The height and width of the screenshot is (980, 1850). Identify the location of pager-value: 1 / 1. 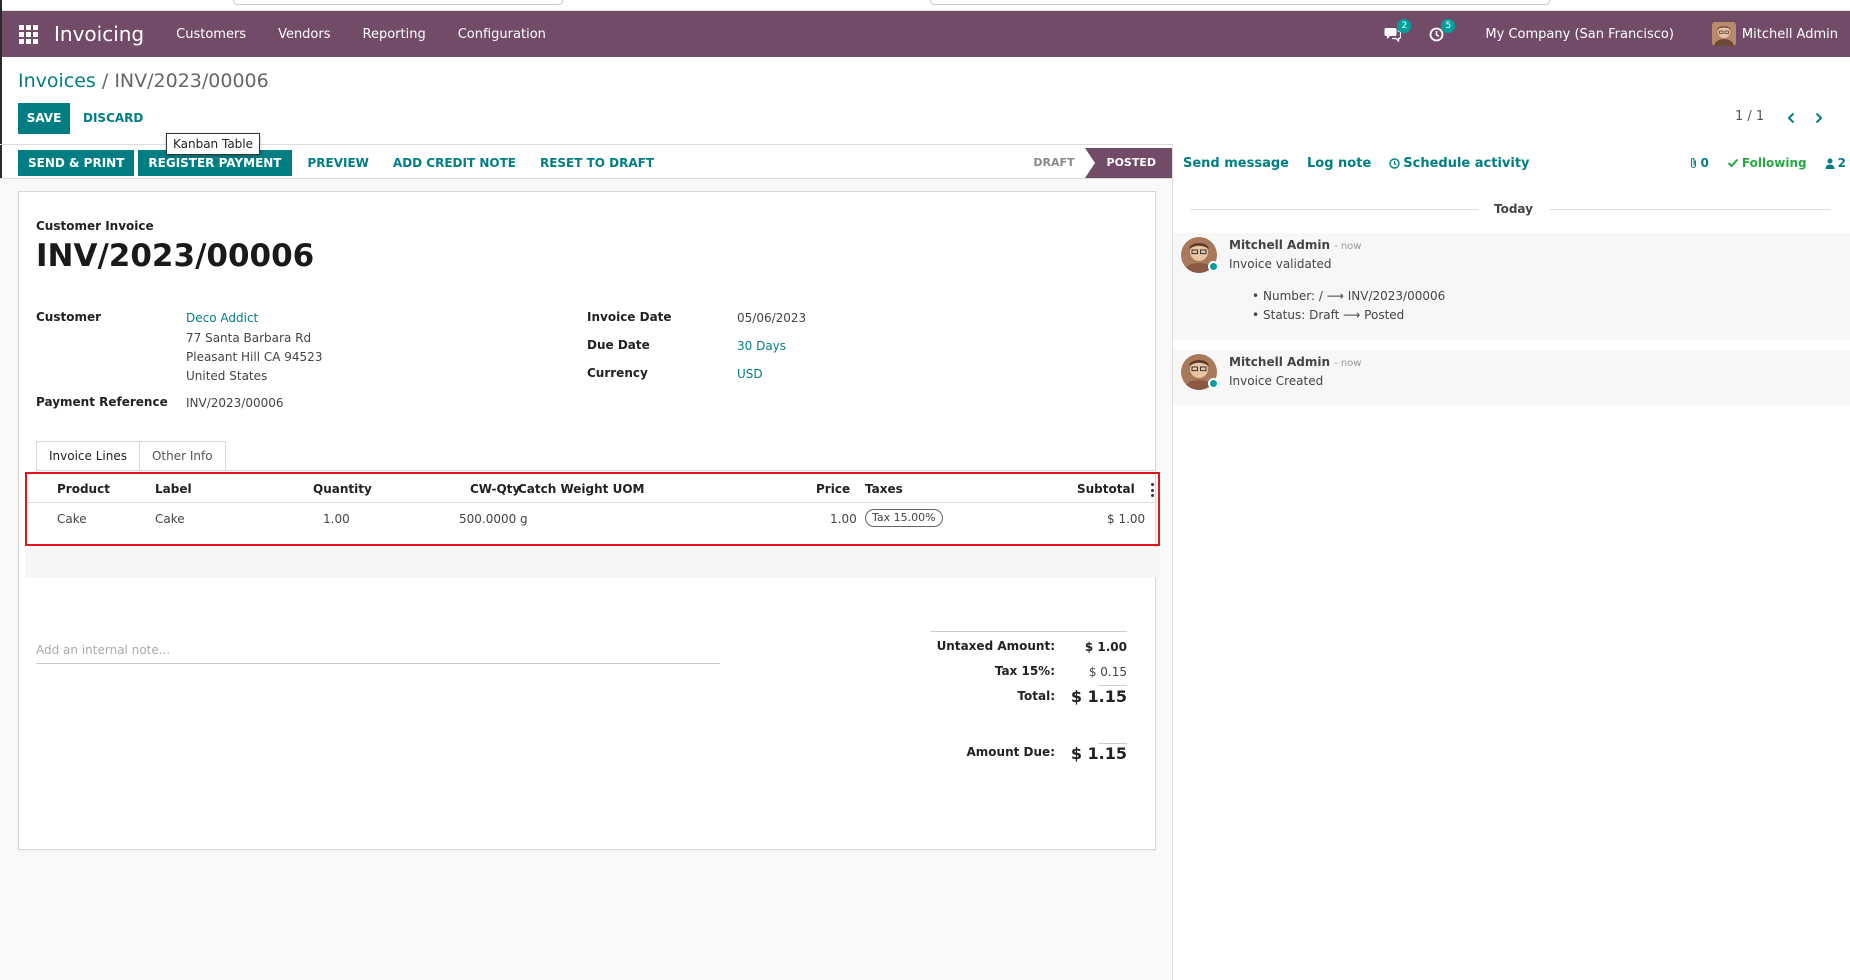
(1749, 116).